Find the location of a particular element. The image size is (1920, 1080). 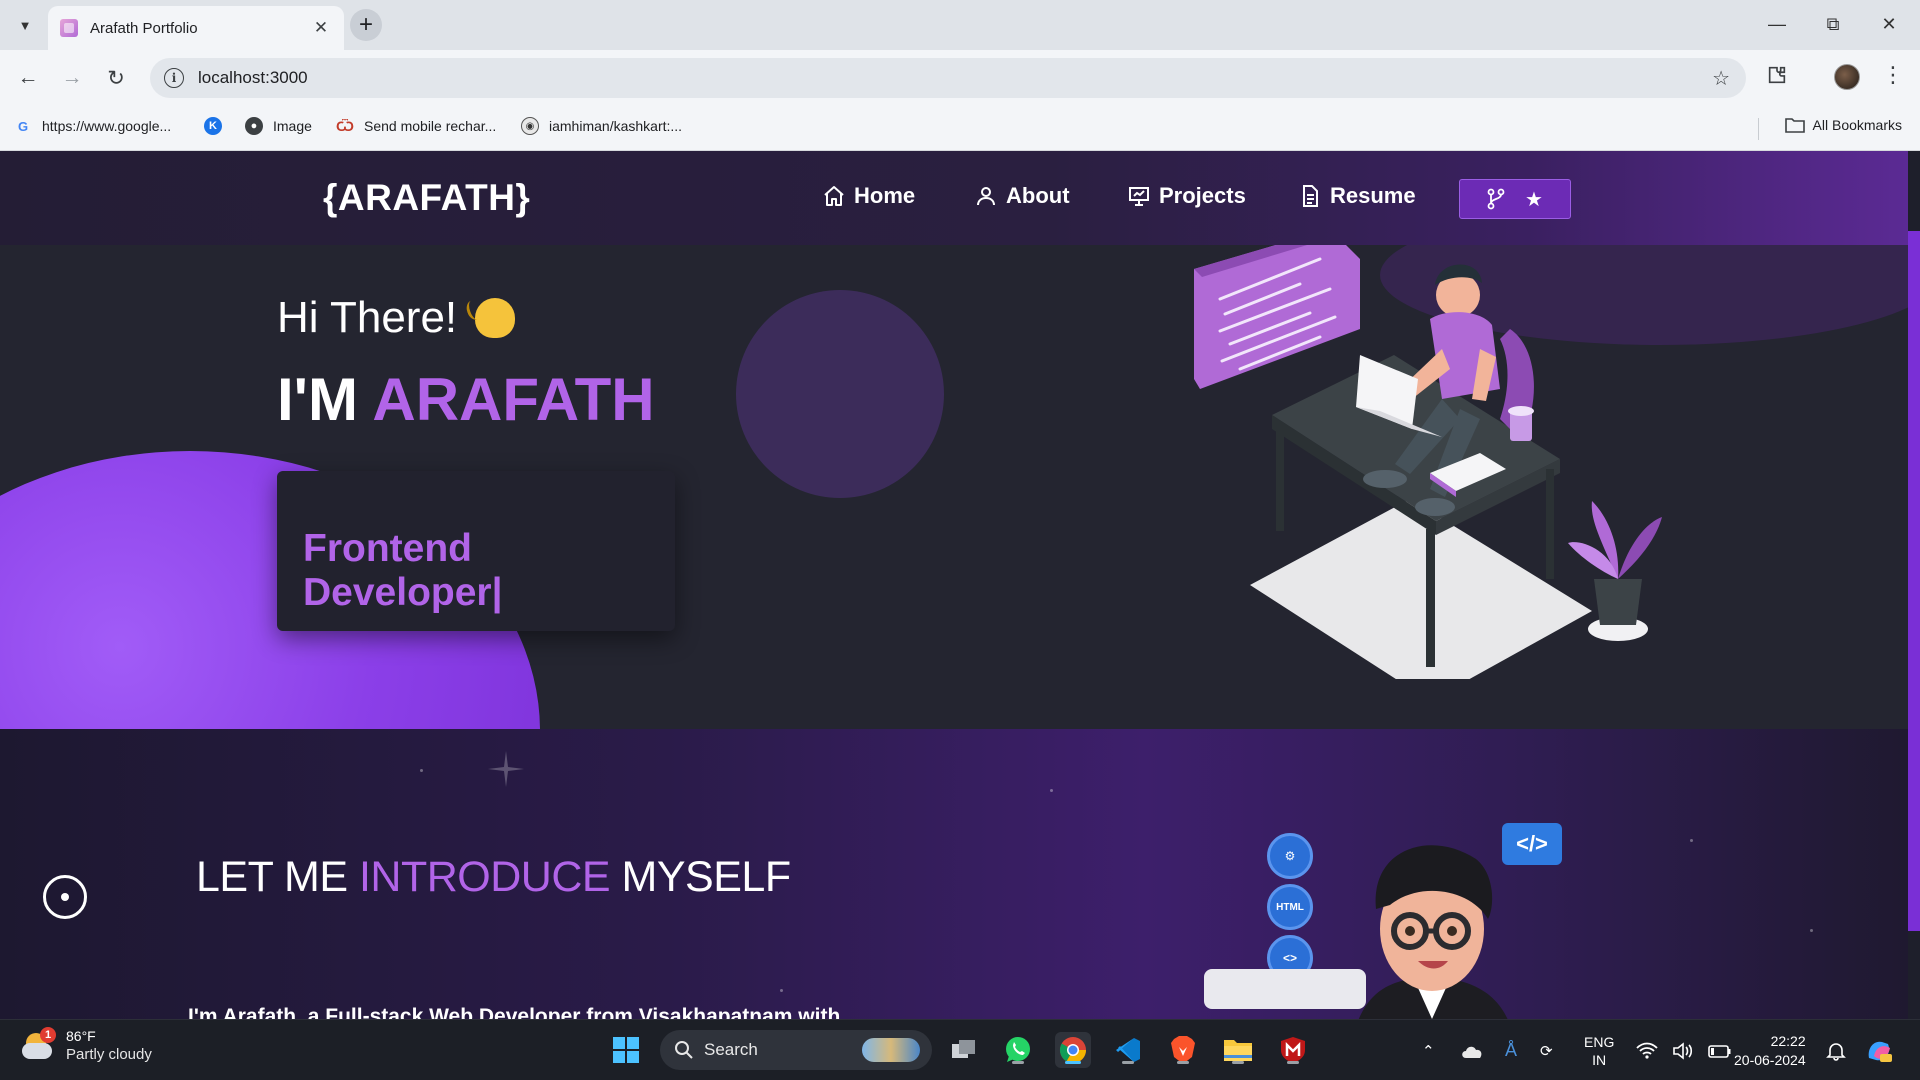

nav-resume: Resume is located at coordinates (1357, 196).